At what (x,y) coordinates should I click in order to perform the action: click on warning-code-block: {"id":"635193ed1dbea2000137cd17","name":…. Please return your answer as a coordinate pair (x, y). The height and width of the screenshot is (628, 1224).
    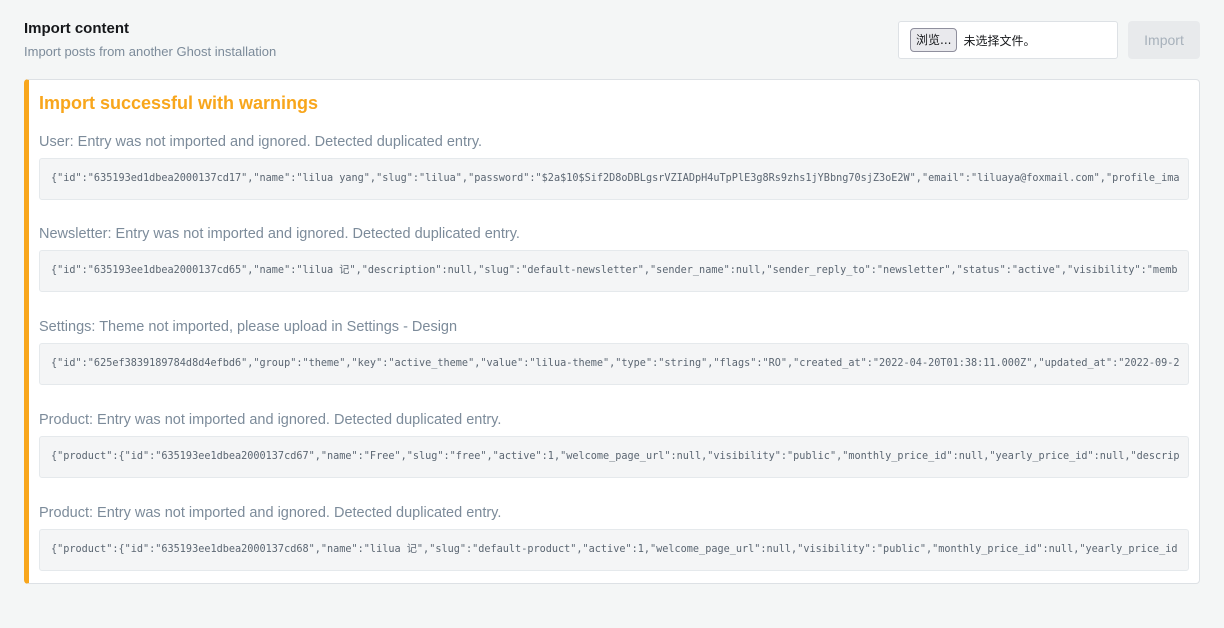
    Looking at the image, I should click on (614, 179).